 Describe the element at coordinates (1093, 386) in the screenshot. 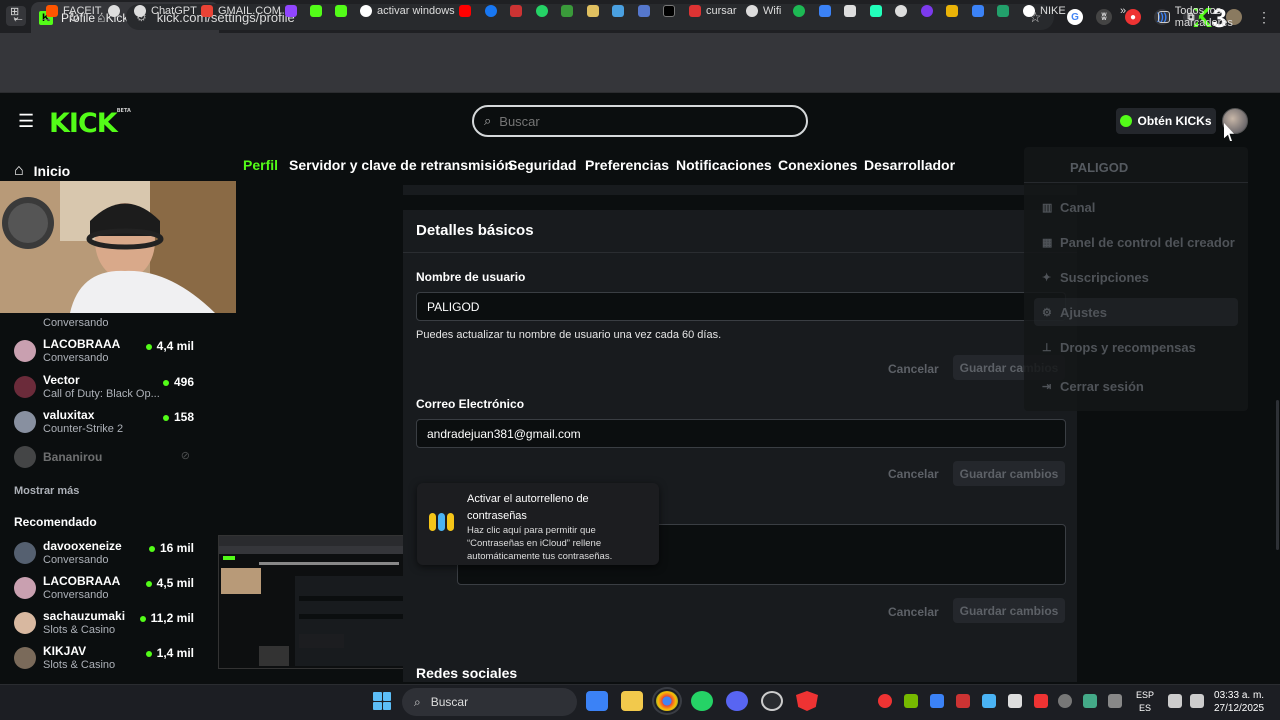

I see `dropdown-item-logout: ⇥ Cerrar sesión` at that location.